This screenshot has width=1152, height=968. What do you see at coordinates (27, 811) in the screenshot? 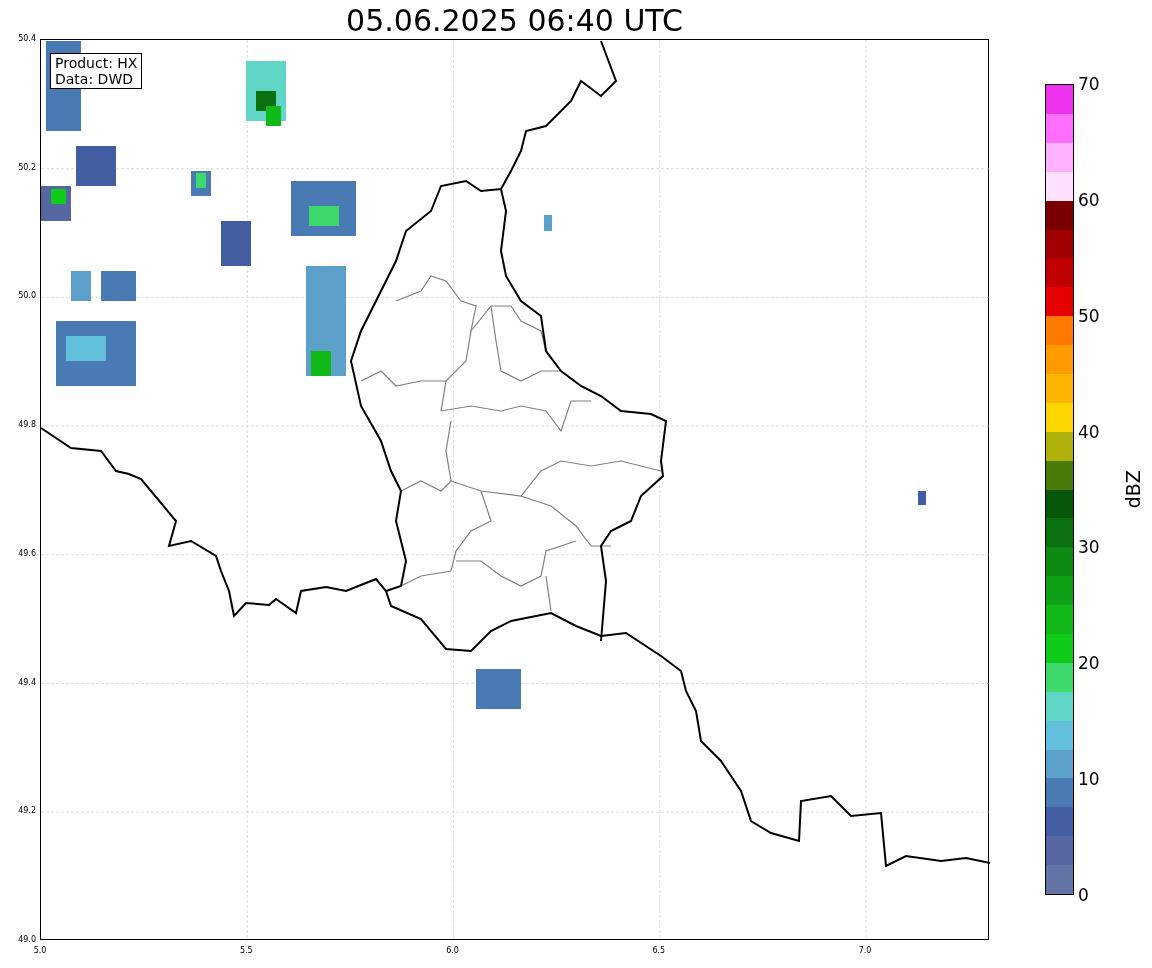
I see `y-tick-label: 49.2` at bounding box center [27, 811].